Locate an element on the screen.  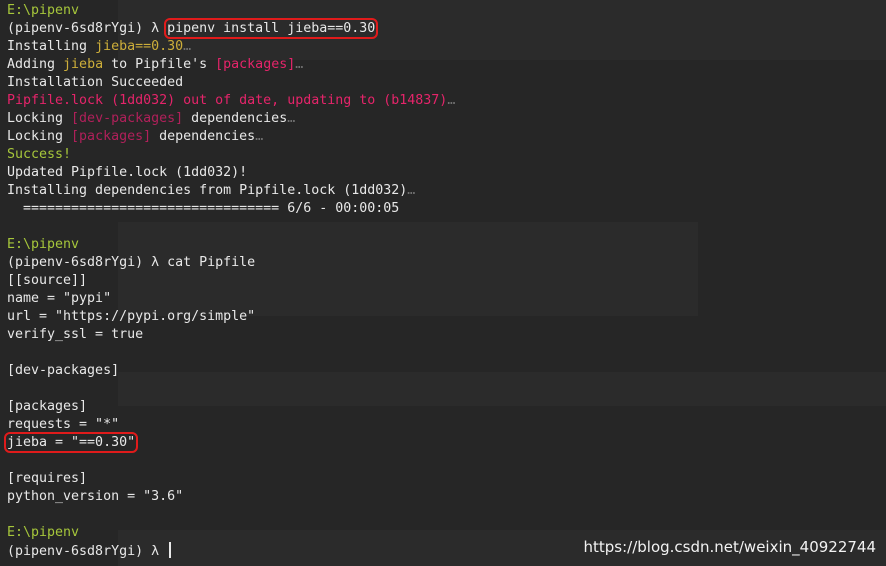
terminal-line: name = "pypi" is located at coordinates (446, 299).